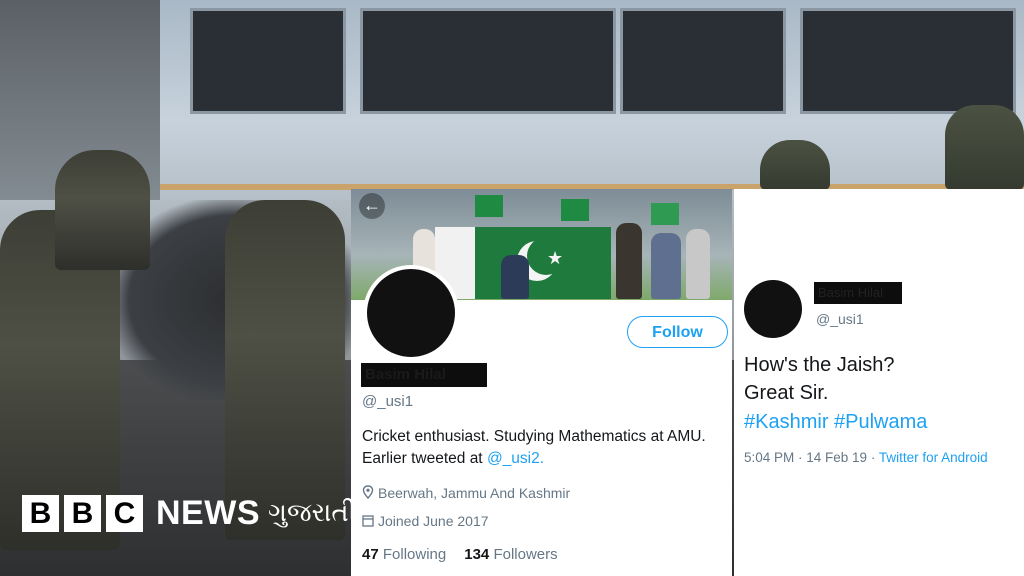 This screenshot has width=1024, height=576. What do you see at coordinates (525, 554) in the screenshot?
I see `followers-label: Followers` at bounding box center [525, 554].